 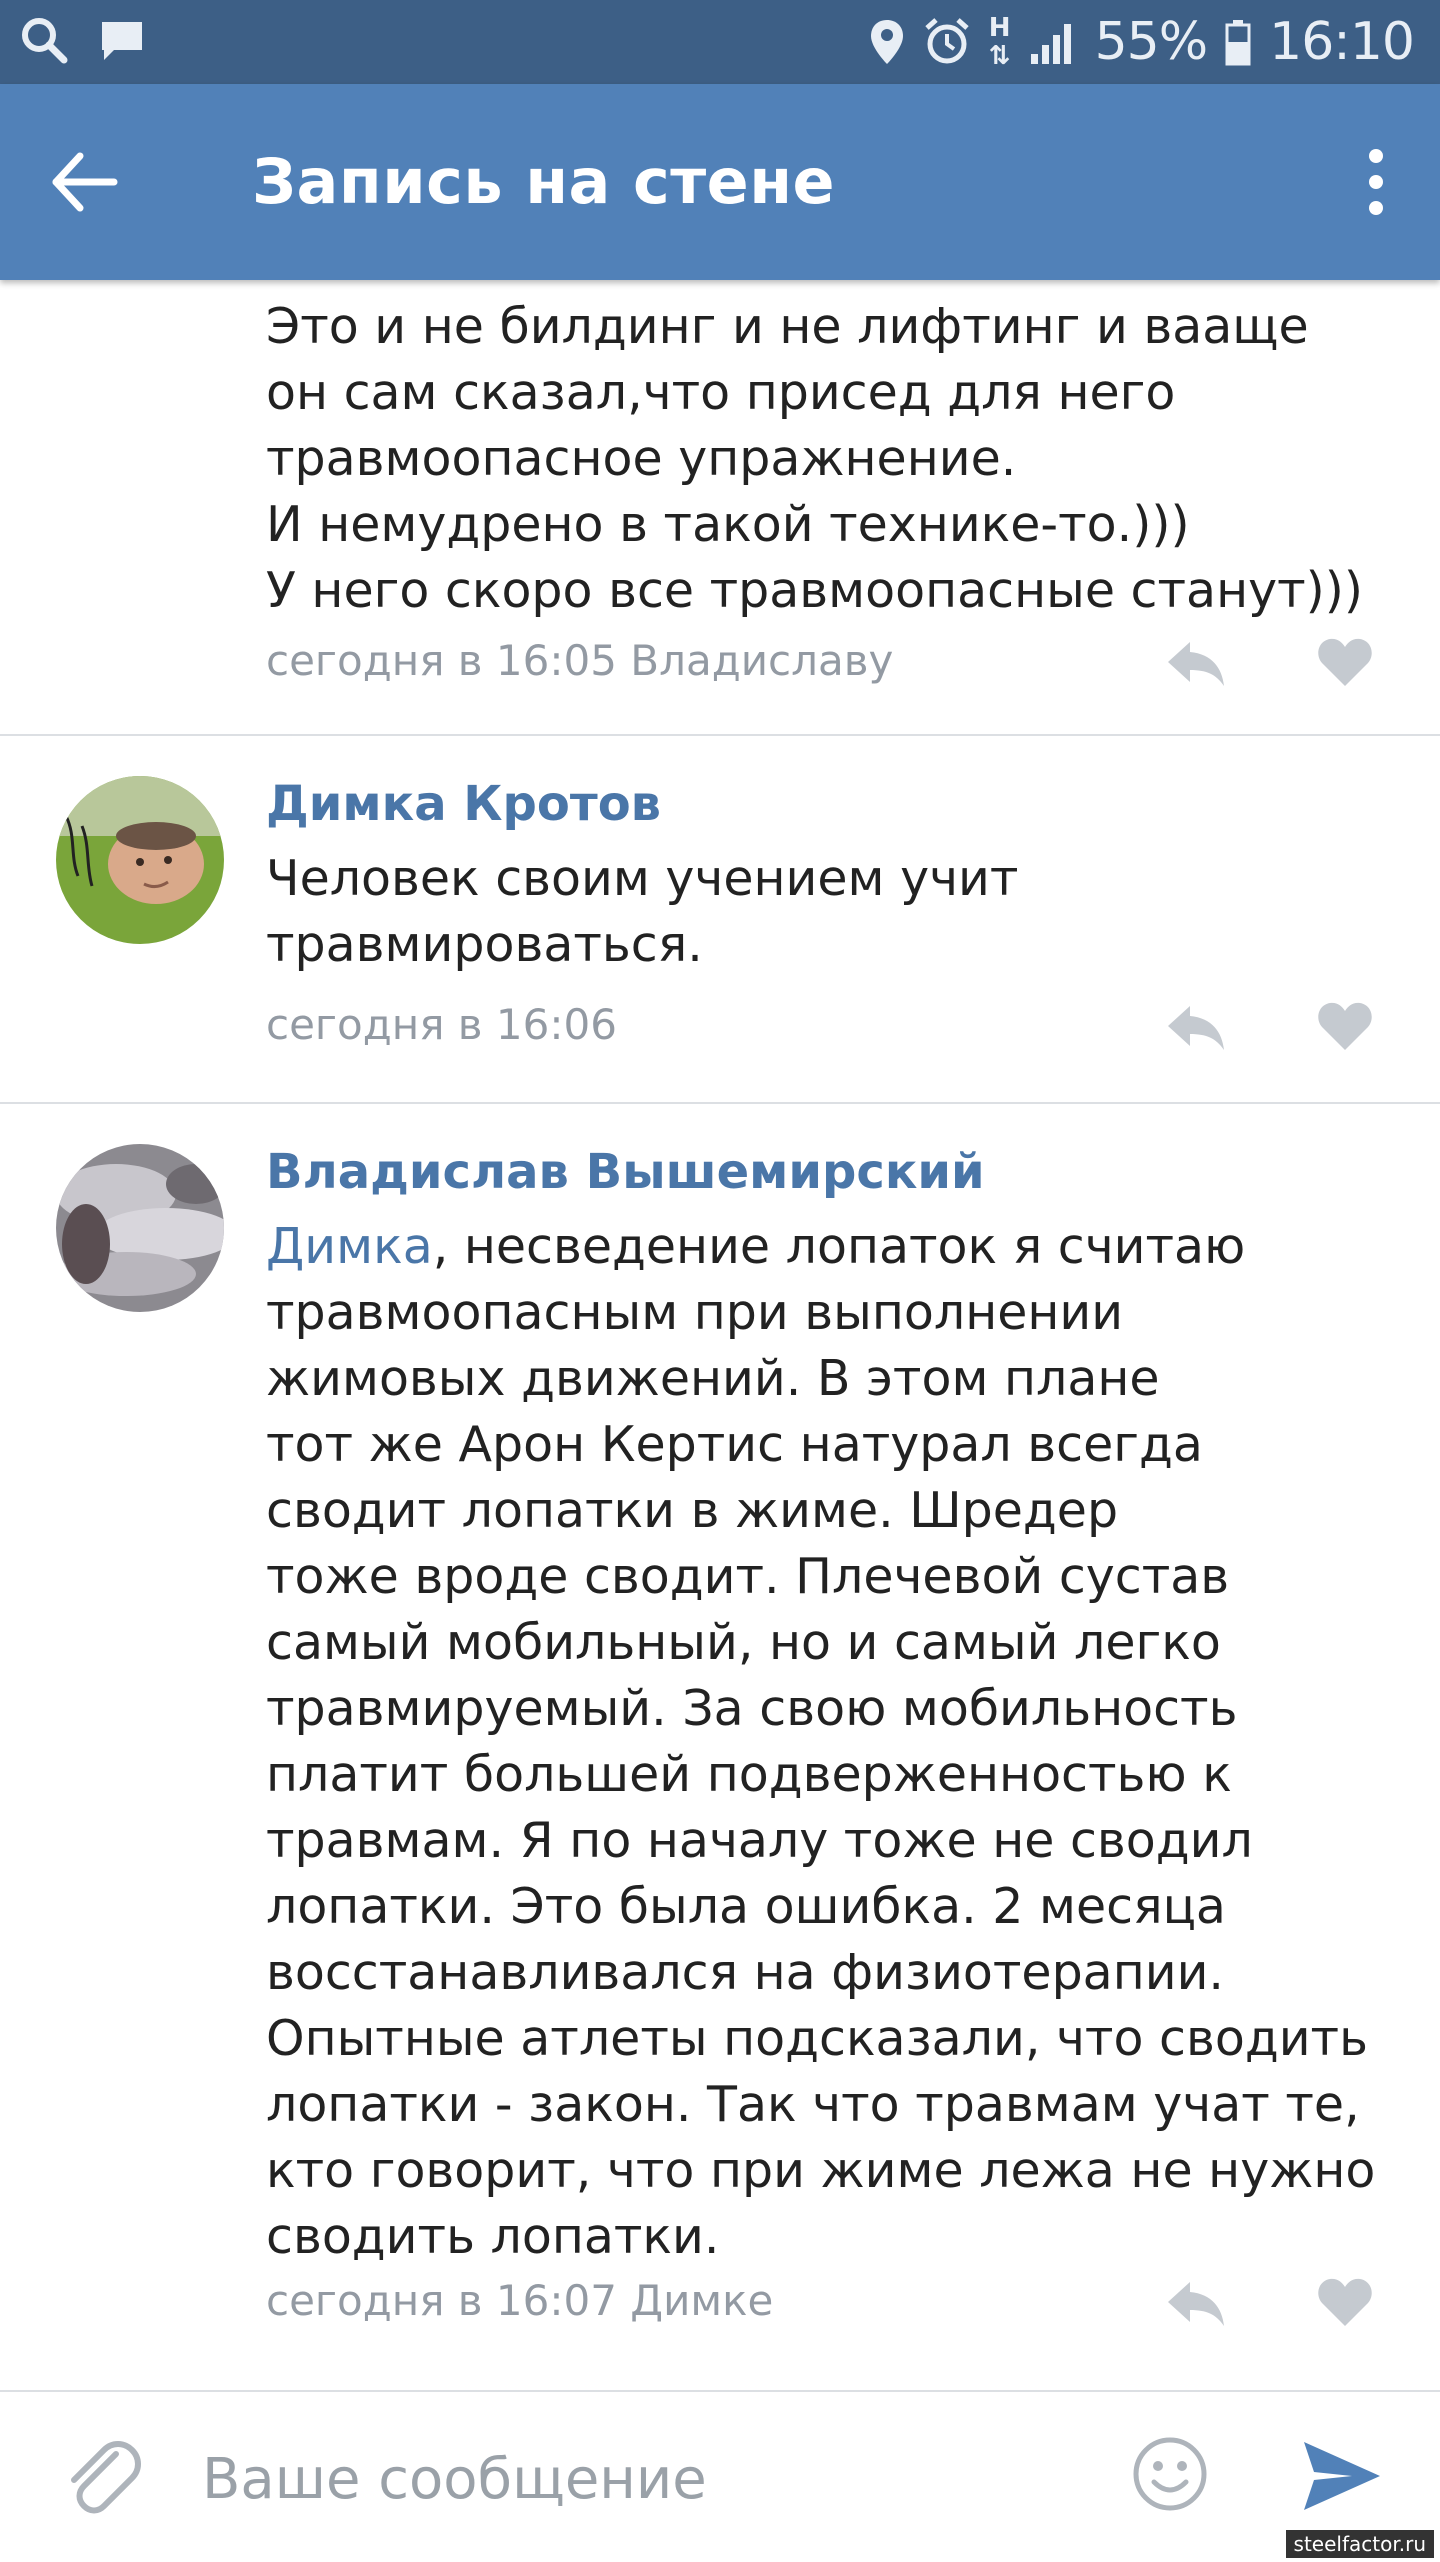 I want to click on comment-meta: сегодня в 16:07 Димке, so click(x=520, y=2300).